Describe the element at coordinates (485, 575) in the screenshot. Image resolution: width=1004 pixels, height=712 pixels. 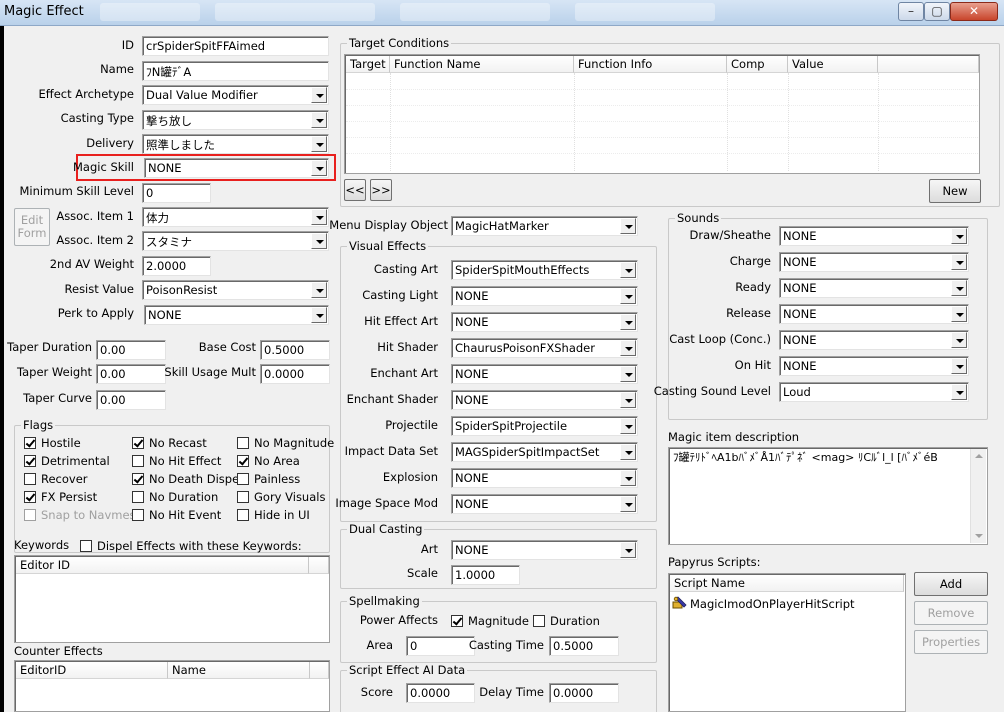
I see `dual-casting-scale-field: 1.0000` at that location.